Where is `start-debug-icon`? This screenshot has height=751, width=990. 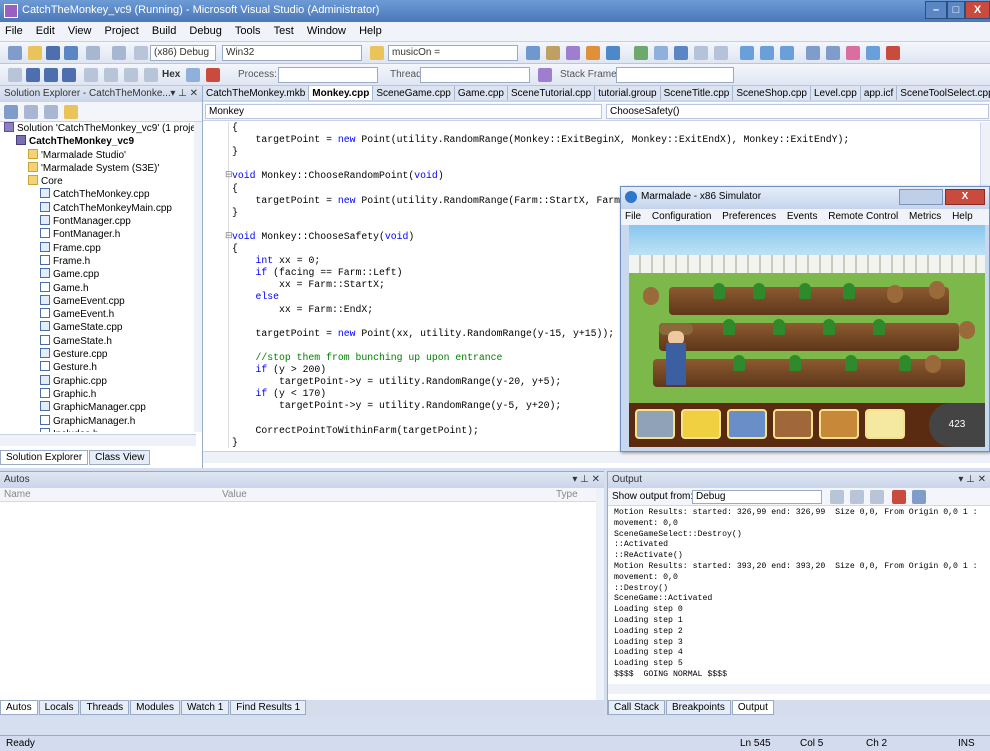
start-debug-icon is located at coordinates (141, 53).